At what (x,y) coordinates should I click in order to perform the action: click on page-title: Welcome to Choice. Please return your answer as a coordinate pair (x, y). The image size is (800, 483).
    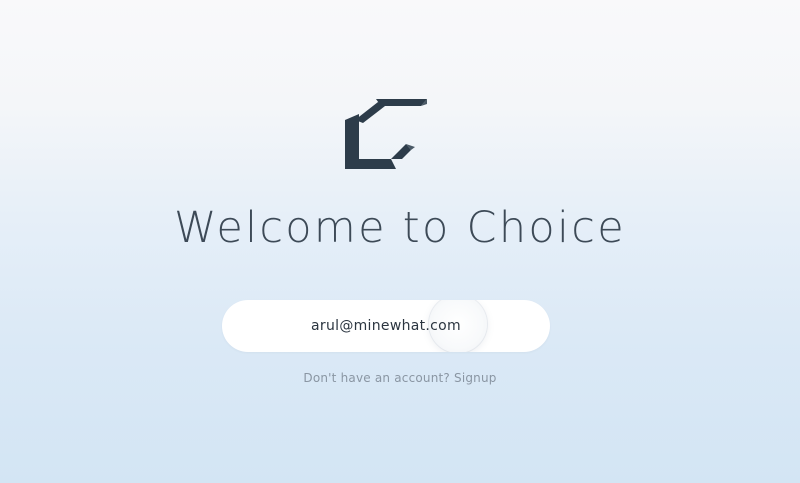
    Looking at the image, I should click on (400, 228).